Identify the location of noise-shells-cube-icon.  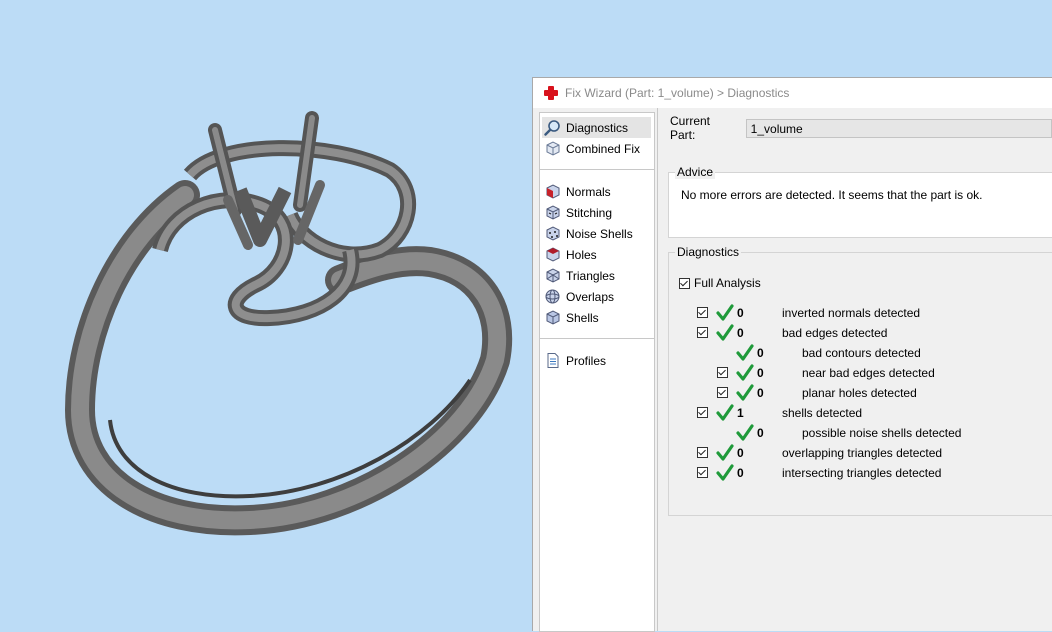
(553, 233).